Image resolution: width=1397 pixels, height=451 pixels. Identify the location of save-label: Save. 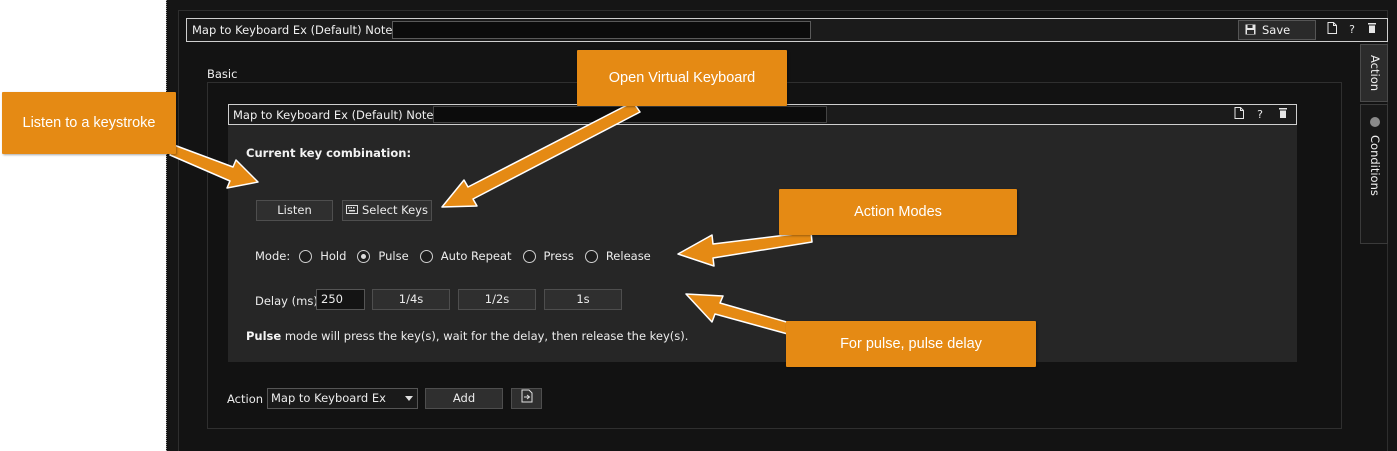
(1276, 30).